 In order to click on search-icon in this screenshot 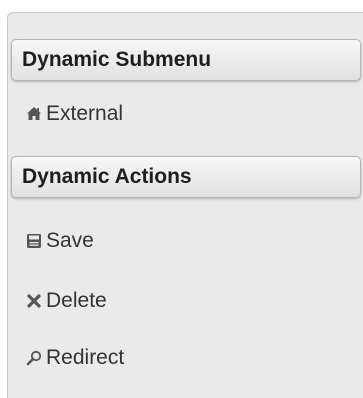, I will do `click(34, 358)`.